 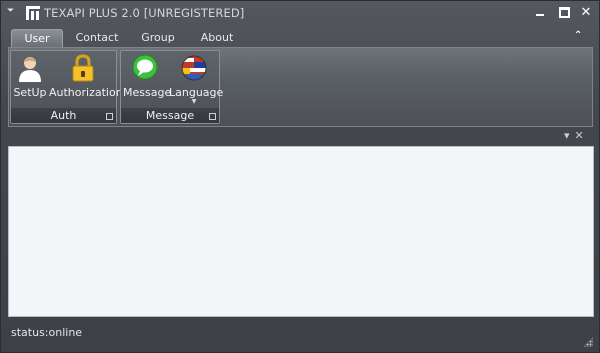 I want to click on panel-close-icon: ✕, so click(x=579, y=135).